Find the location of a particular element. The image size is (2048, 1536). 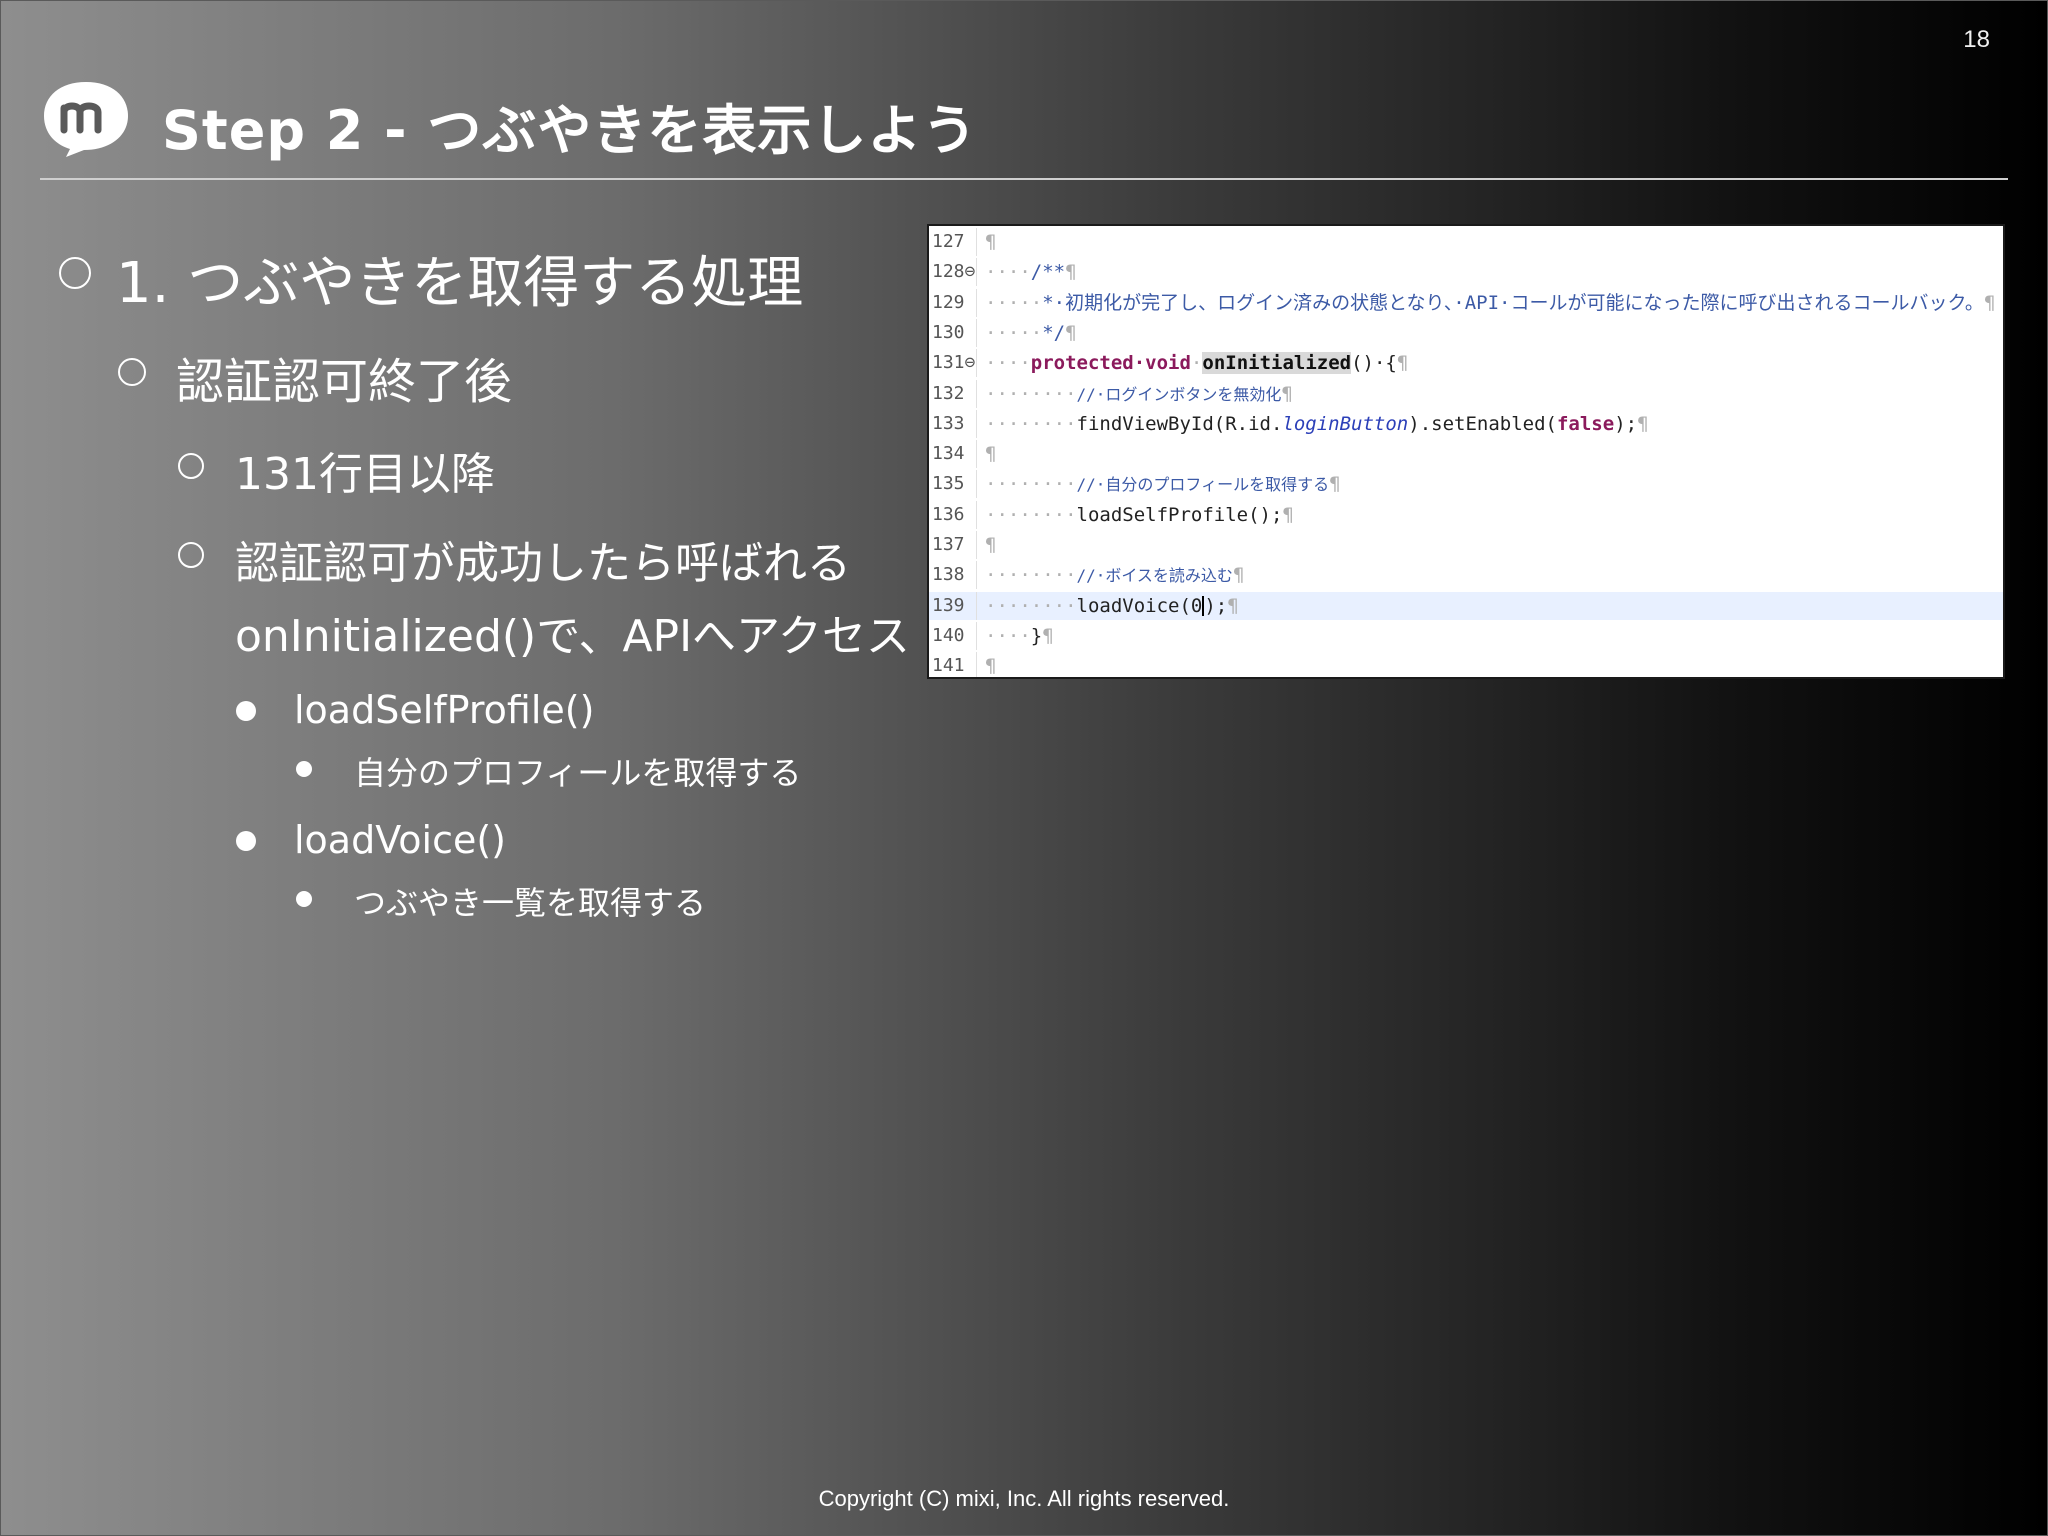

line-number: 139 is located at coordinates (953, 605).